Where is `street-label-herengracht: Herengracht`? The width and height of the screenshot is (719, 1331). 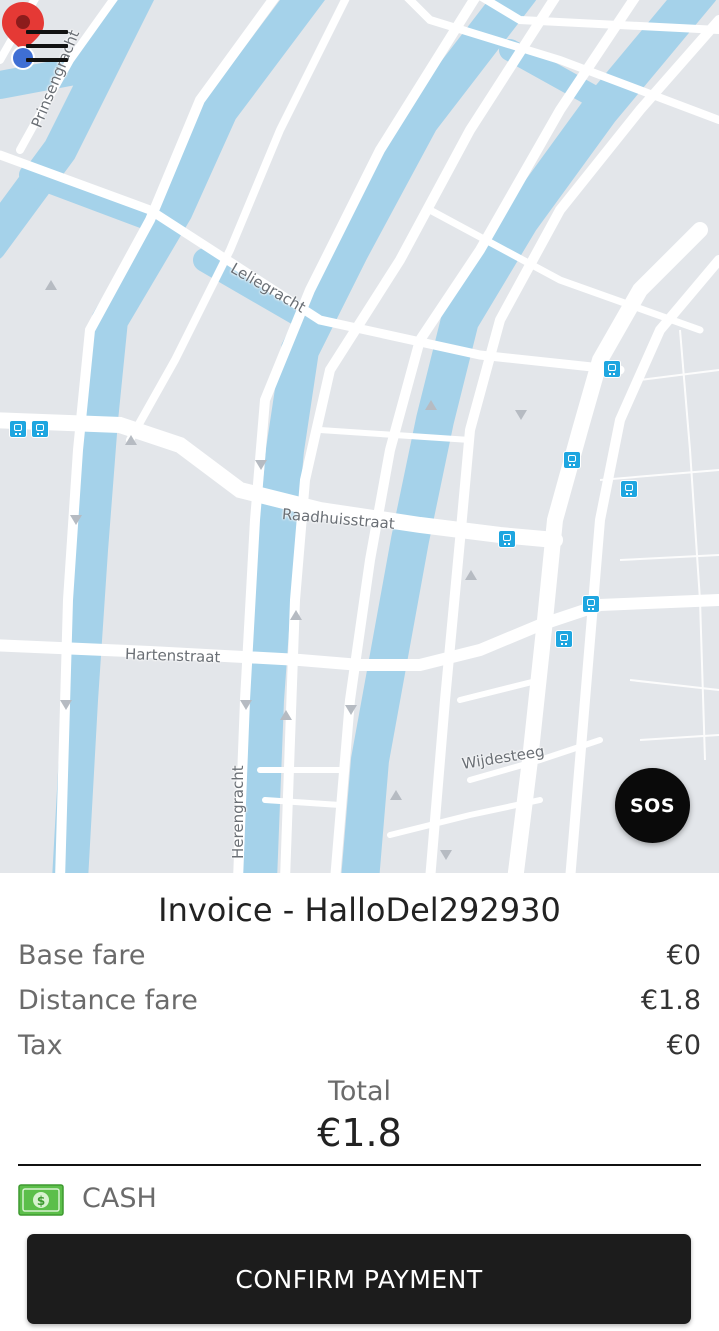 street-label-herengracht: Herengracht is located at coordinates (238, 812).